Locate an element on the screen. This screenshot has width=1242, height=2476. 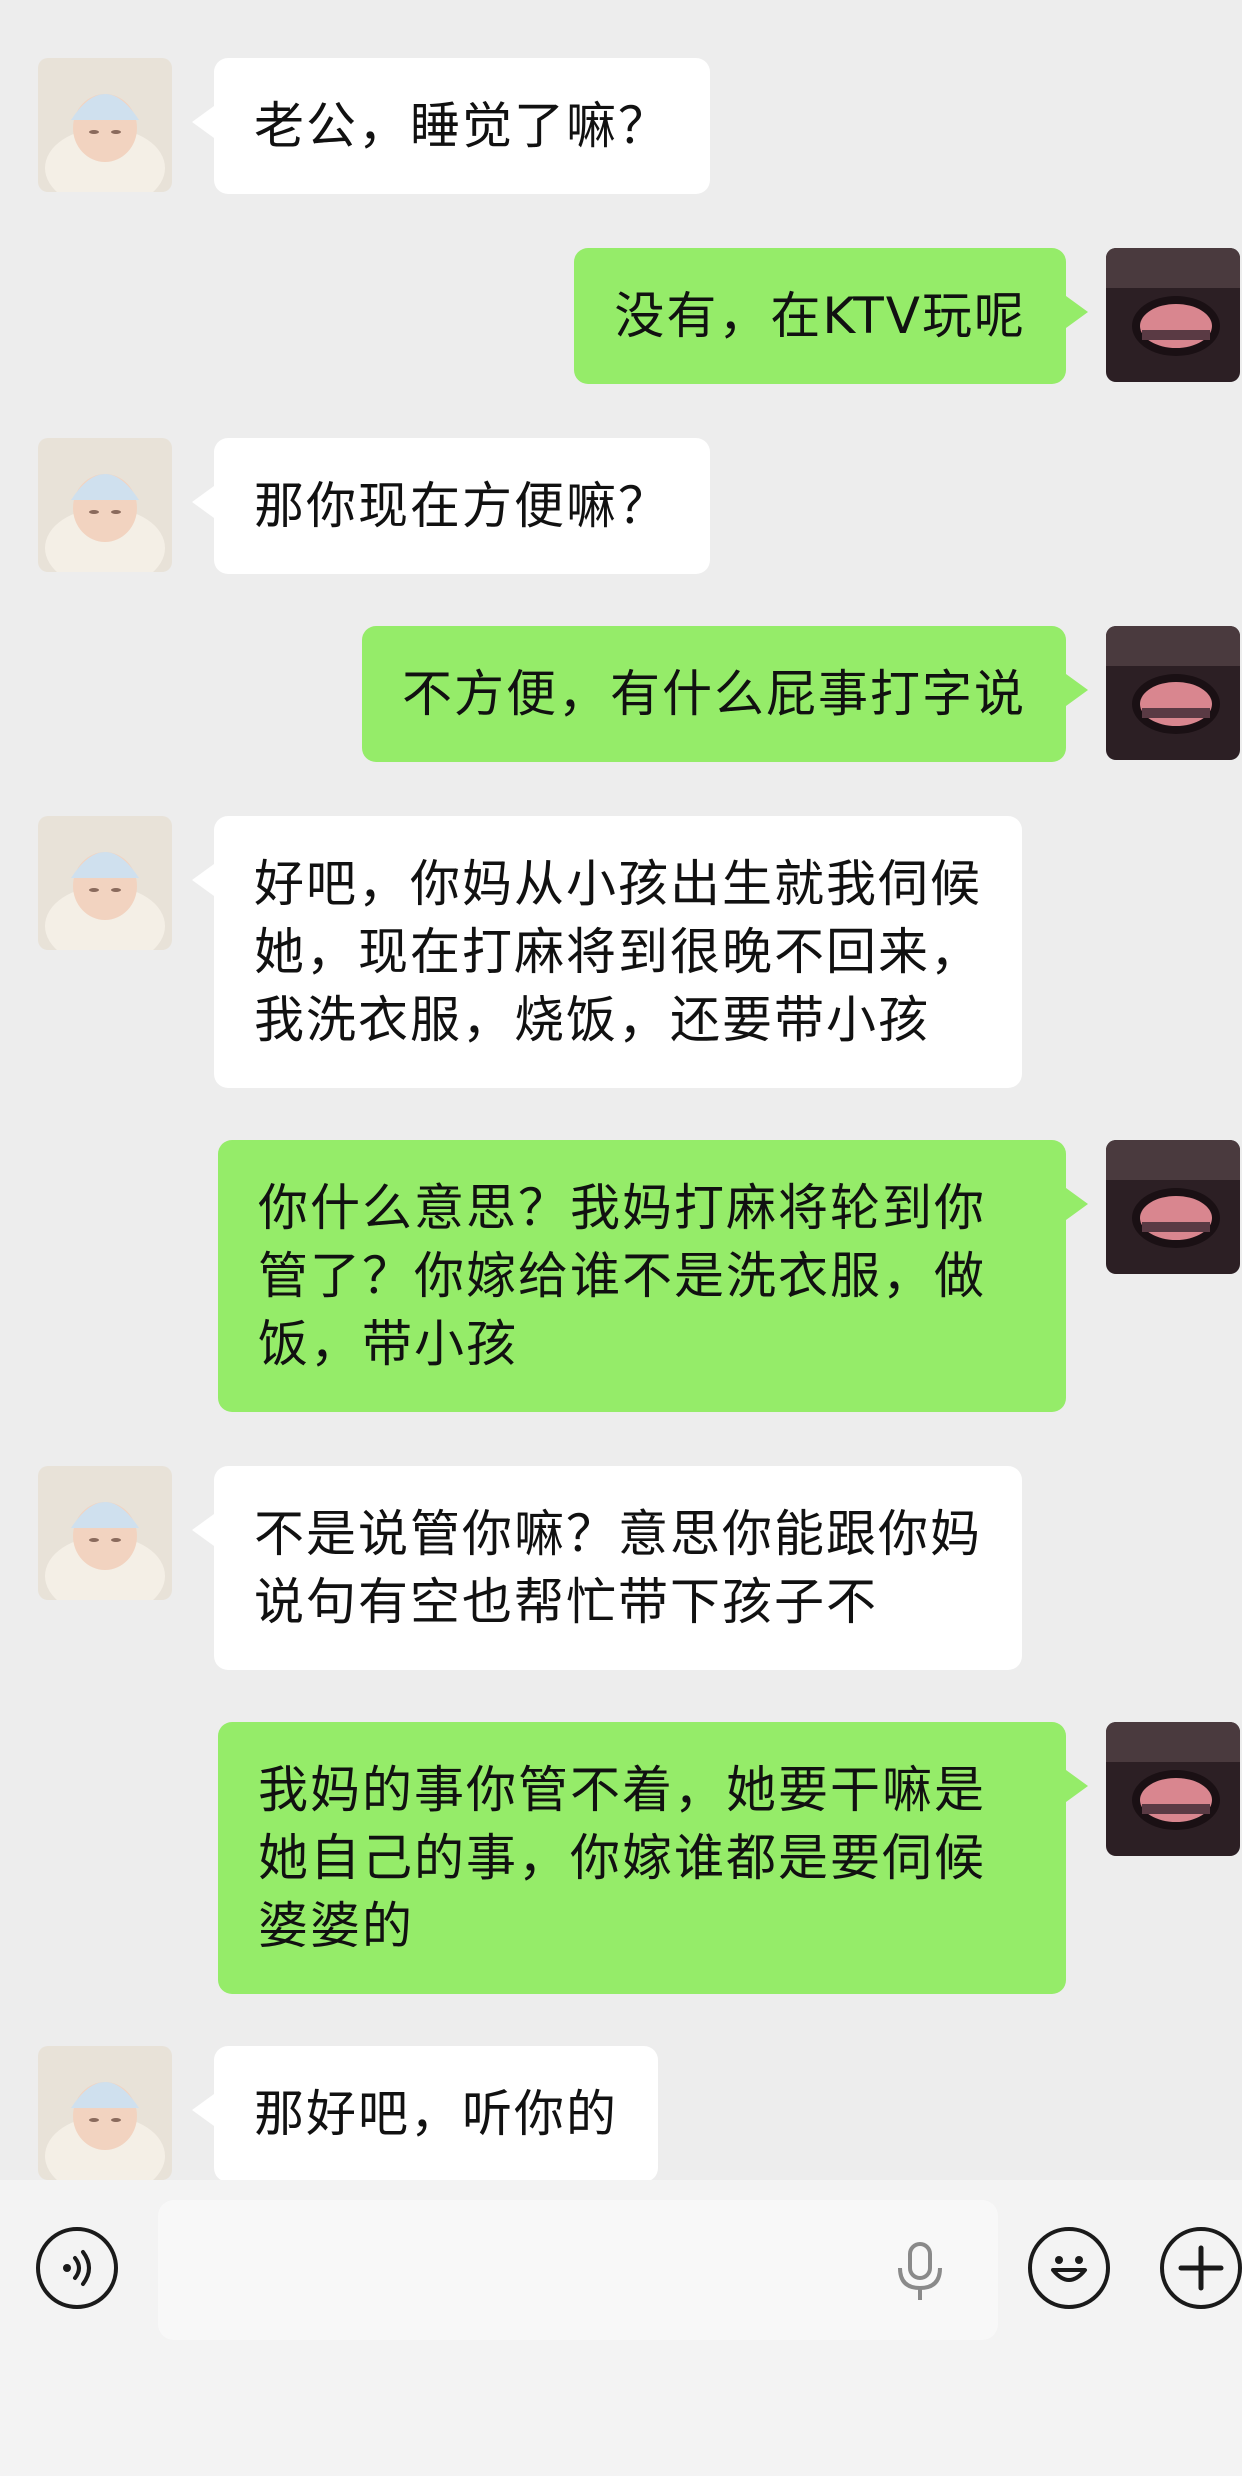
message-bubble: 你什么意思？我妈打麻将轮到你 管了？你嫁给谁不是洗衣服，做 饭，带小孩 is located at coordinates (653, 1276).